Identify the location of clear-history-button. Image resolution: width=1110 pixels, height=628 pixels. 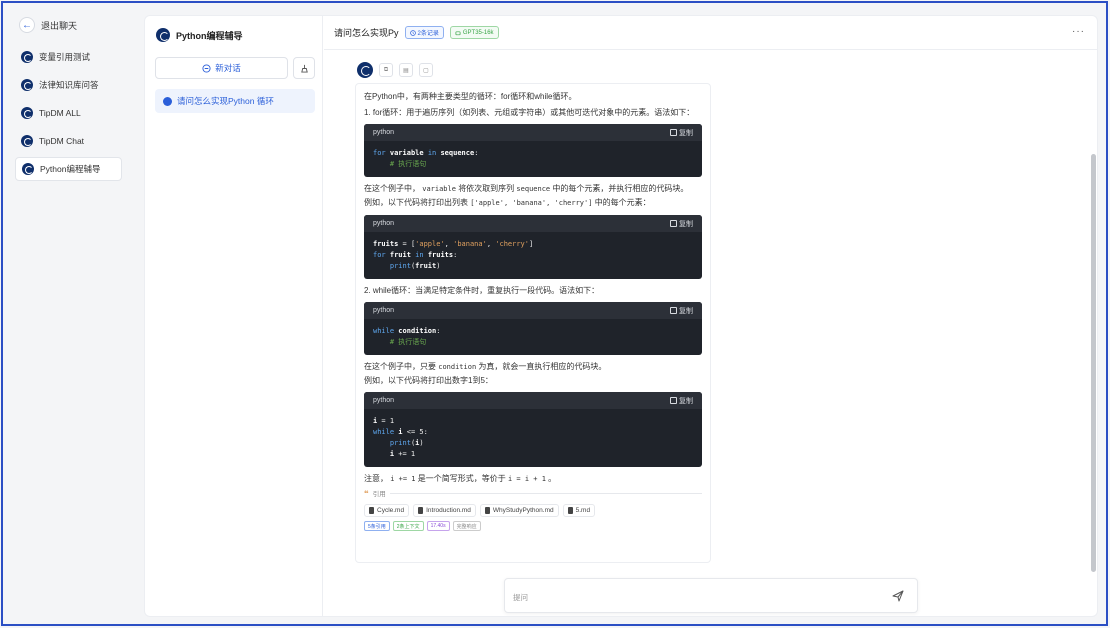
(304, 68).